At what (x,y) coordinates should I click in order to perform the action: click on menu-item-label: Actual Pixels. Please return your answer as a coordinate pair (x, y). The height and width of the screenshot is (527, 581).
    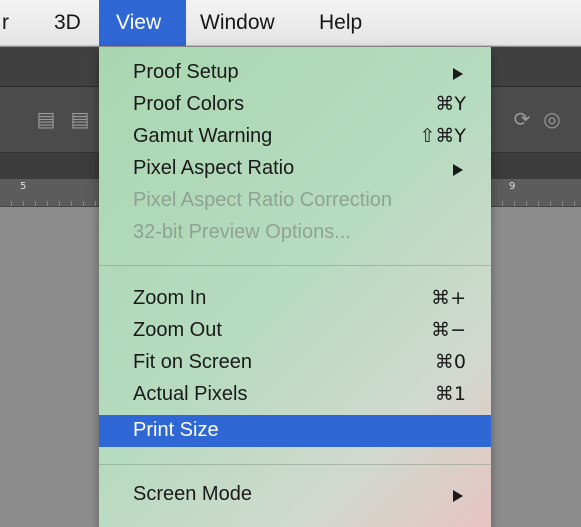
    Looking at the image, I should click on (190, 394).